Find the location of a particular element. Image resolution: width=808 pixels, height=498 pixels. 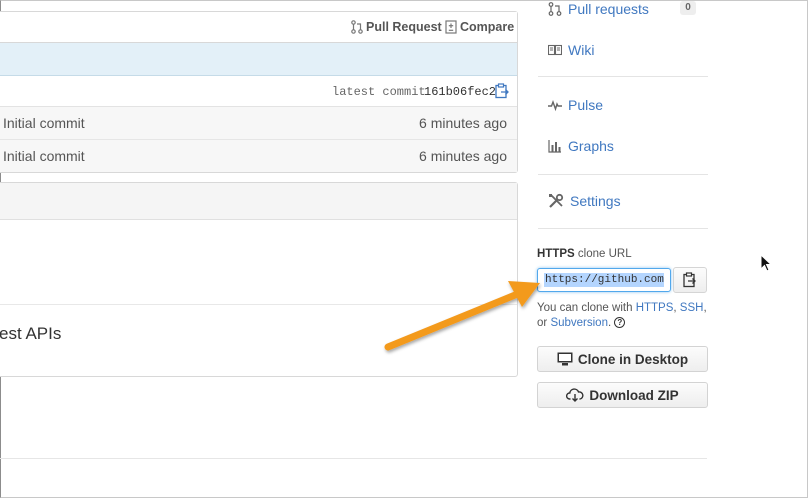

sidebar-item-settings: Settings is located at coordinates (584, 201).